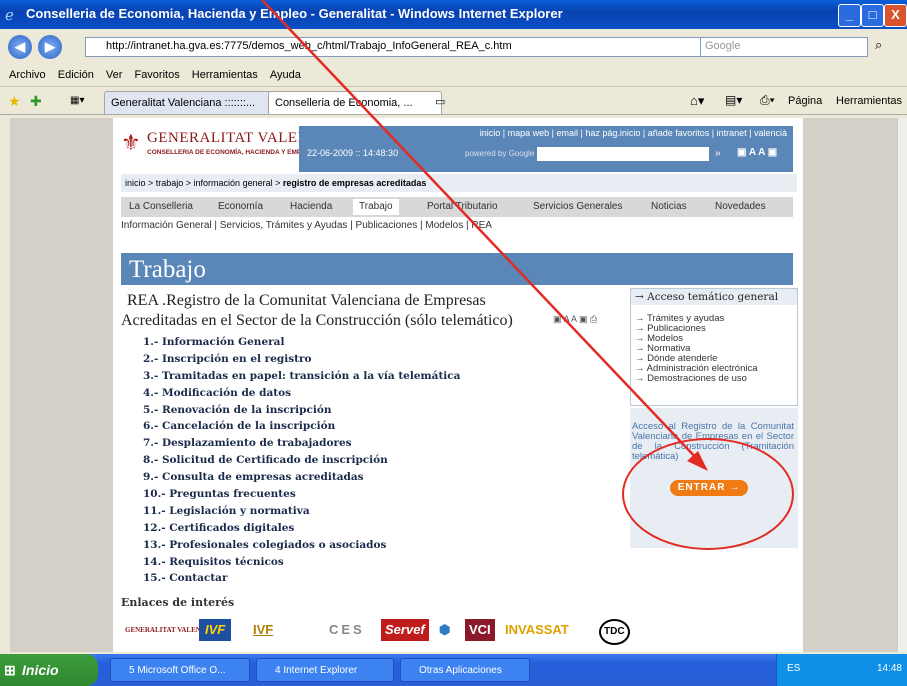 The width and height of the screenshot is (907, 686). What do you see at coordinates (869, 101) in the screenshot?
I see `tools-menu: Herramientas` at bounding box center [869, 101].